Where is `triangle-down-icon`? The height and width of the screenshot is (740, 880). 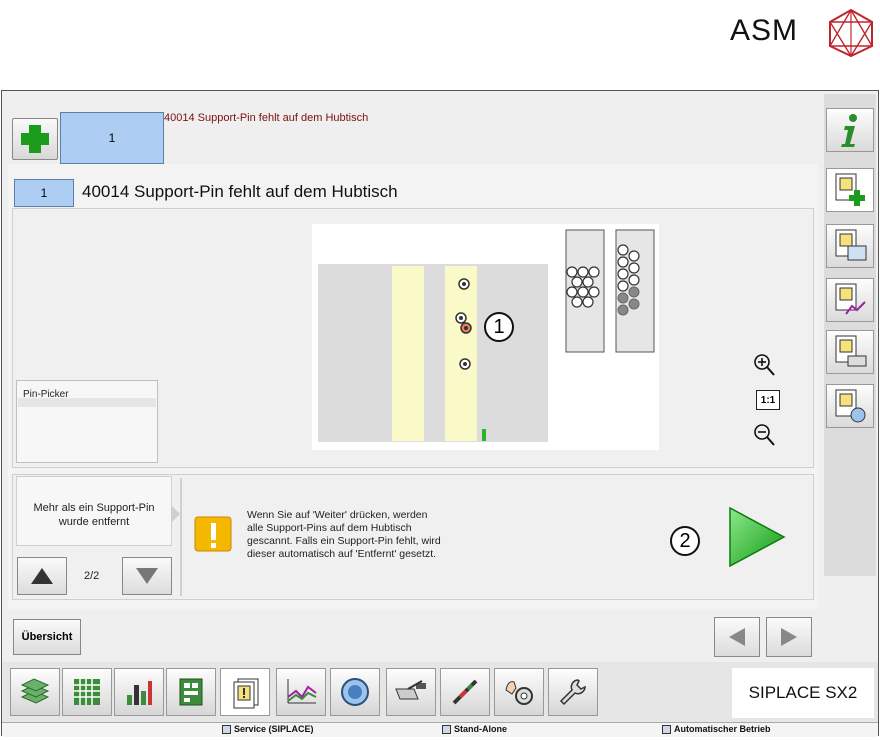
triangle-down-icon is located at coordinates (147, 576).